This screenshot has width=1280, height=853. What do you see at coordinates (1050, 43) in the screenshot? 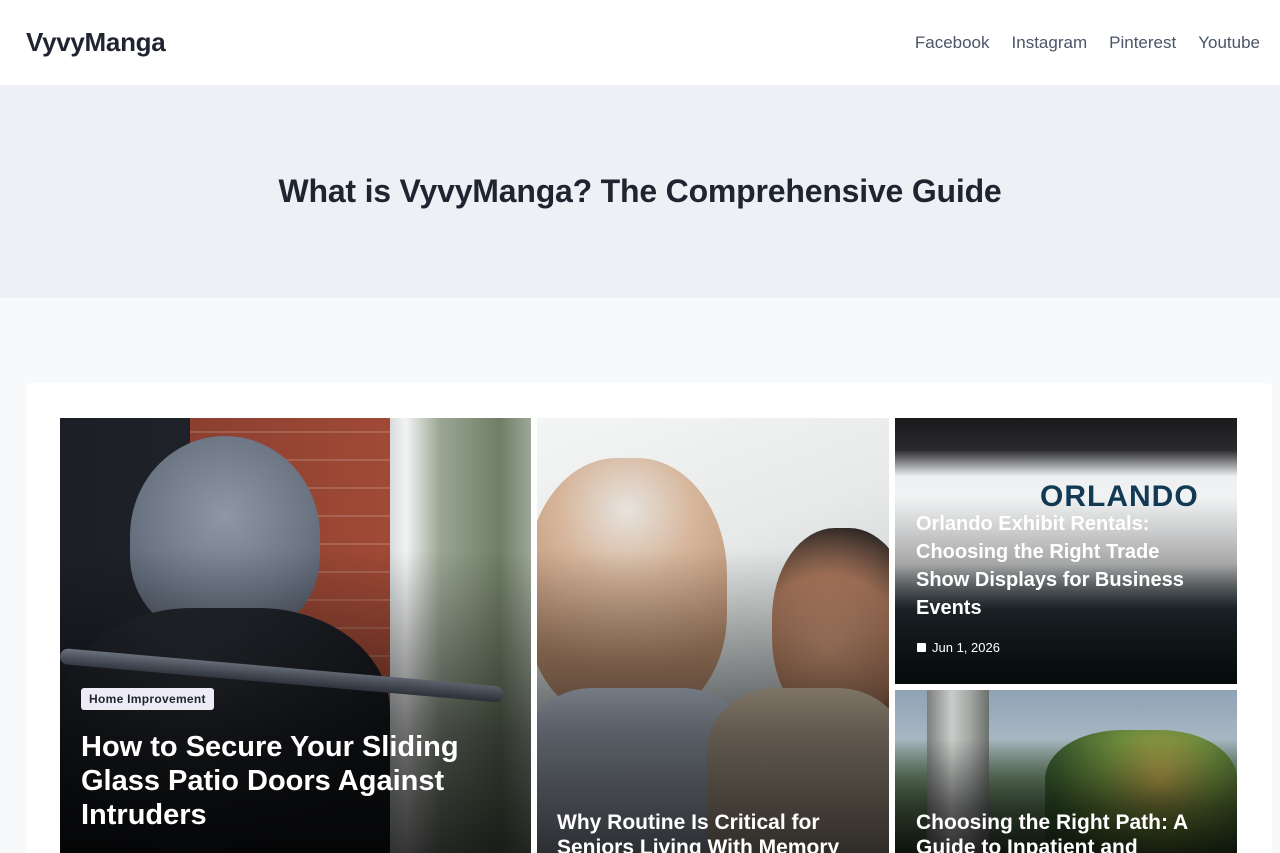
I see `nav-link-instagram: Instagram` at bounding box center [1050, 43].